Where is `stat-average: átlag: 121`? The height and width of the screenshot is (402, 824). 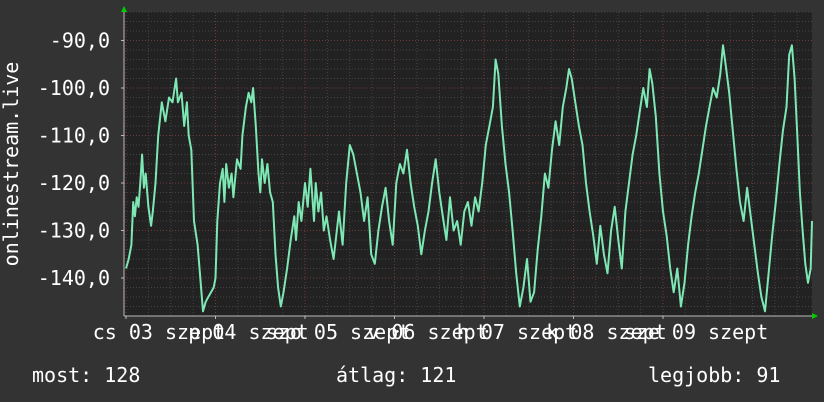
stat-average: átlag: 121 is located at coordinates (396, 375).